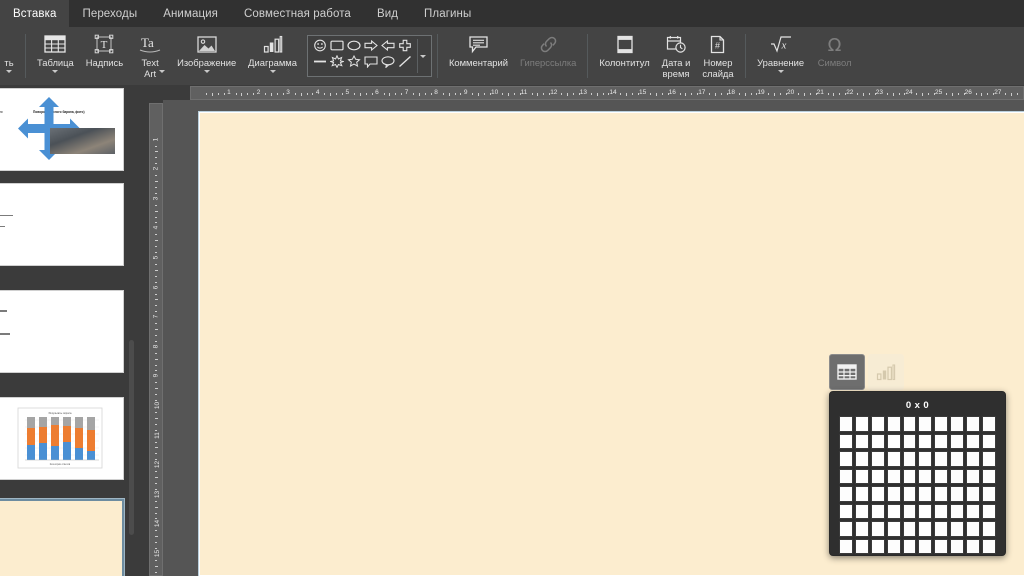  I want to click on insert-equation-button: x Уравнение, so click(781, 56).